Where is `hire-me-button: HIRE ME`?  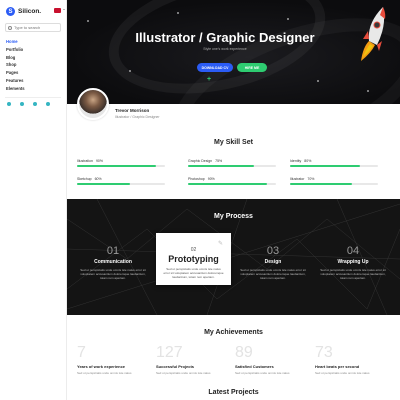 hire-me-button: HIRE ME is located at coordinates (252, 67).